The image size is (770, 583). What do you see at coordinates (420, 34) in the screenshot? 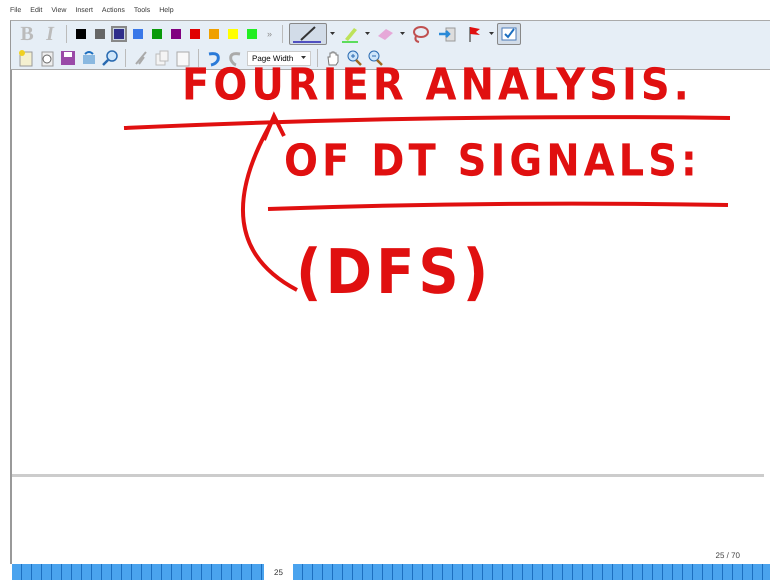
I see `lasso-icon` at bounding box center [420, 34].